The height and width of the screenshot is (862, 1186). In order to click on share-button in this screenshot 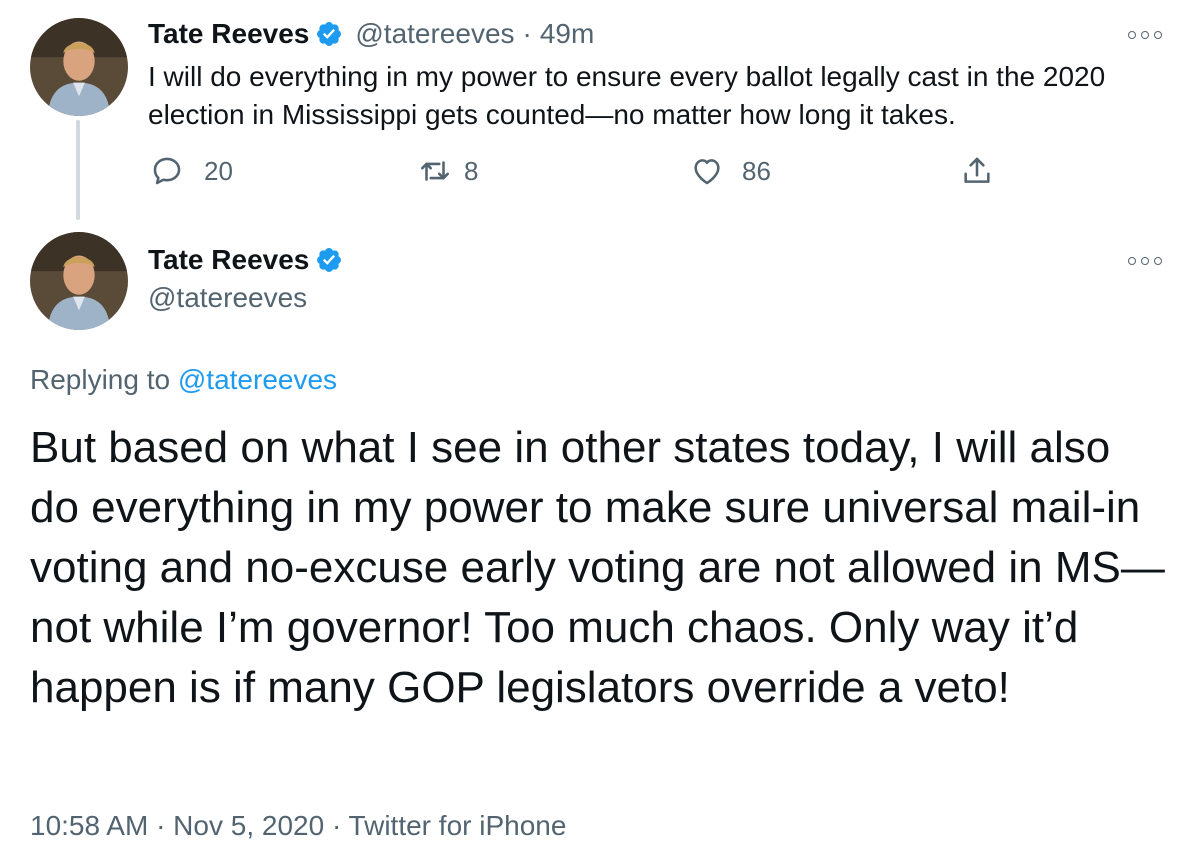, I will do `click(977, 171)`.